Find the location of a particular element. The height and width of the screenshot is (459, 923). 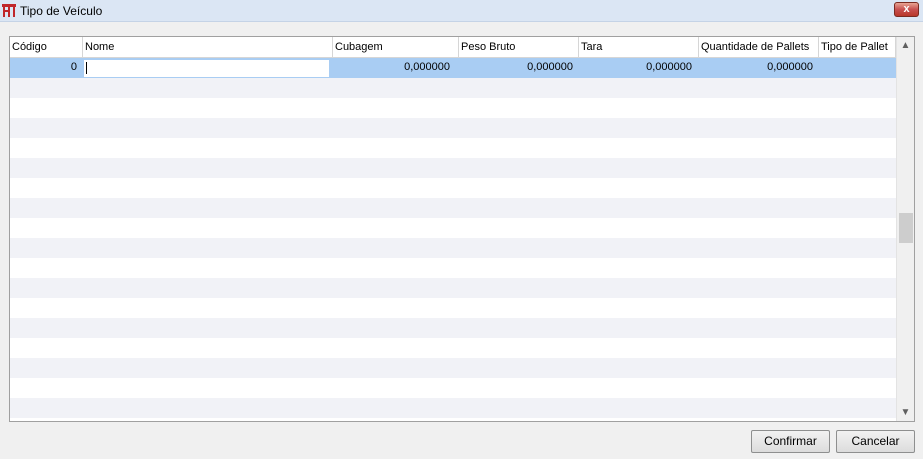

vertical-scrollbar: ▲ ▼ is located at coordinates (905, 229).